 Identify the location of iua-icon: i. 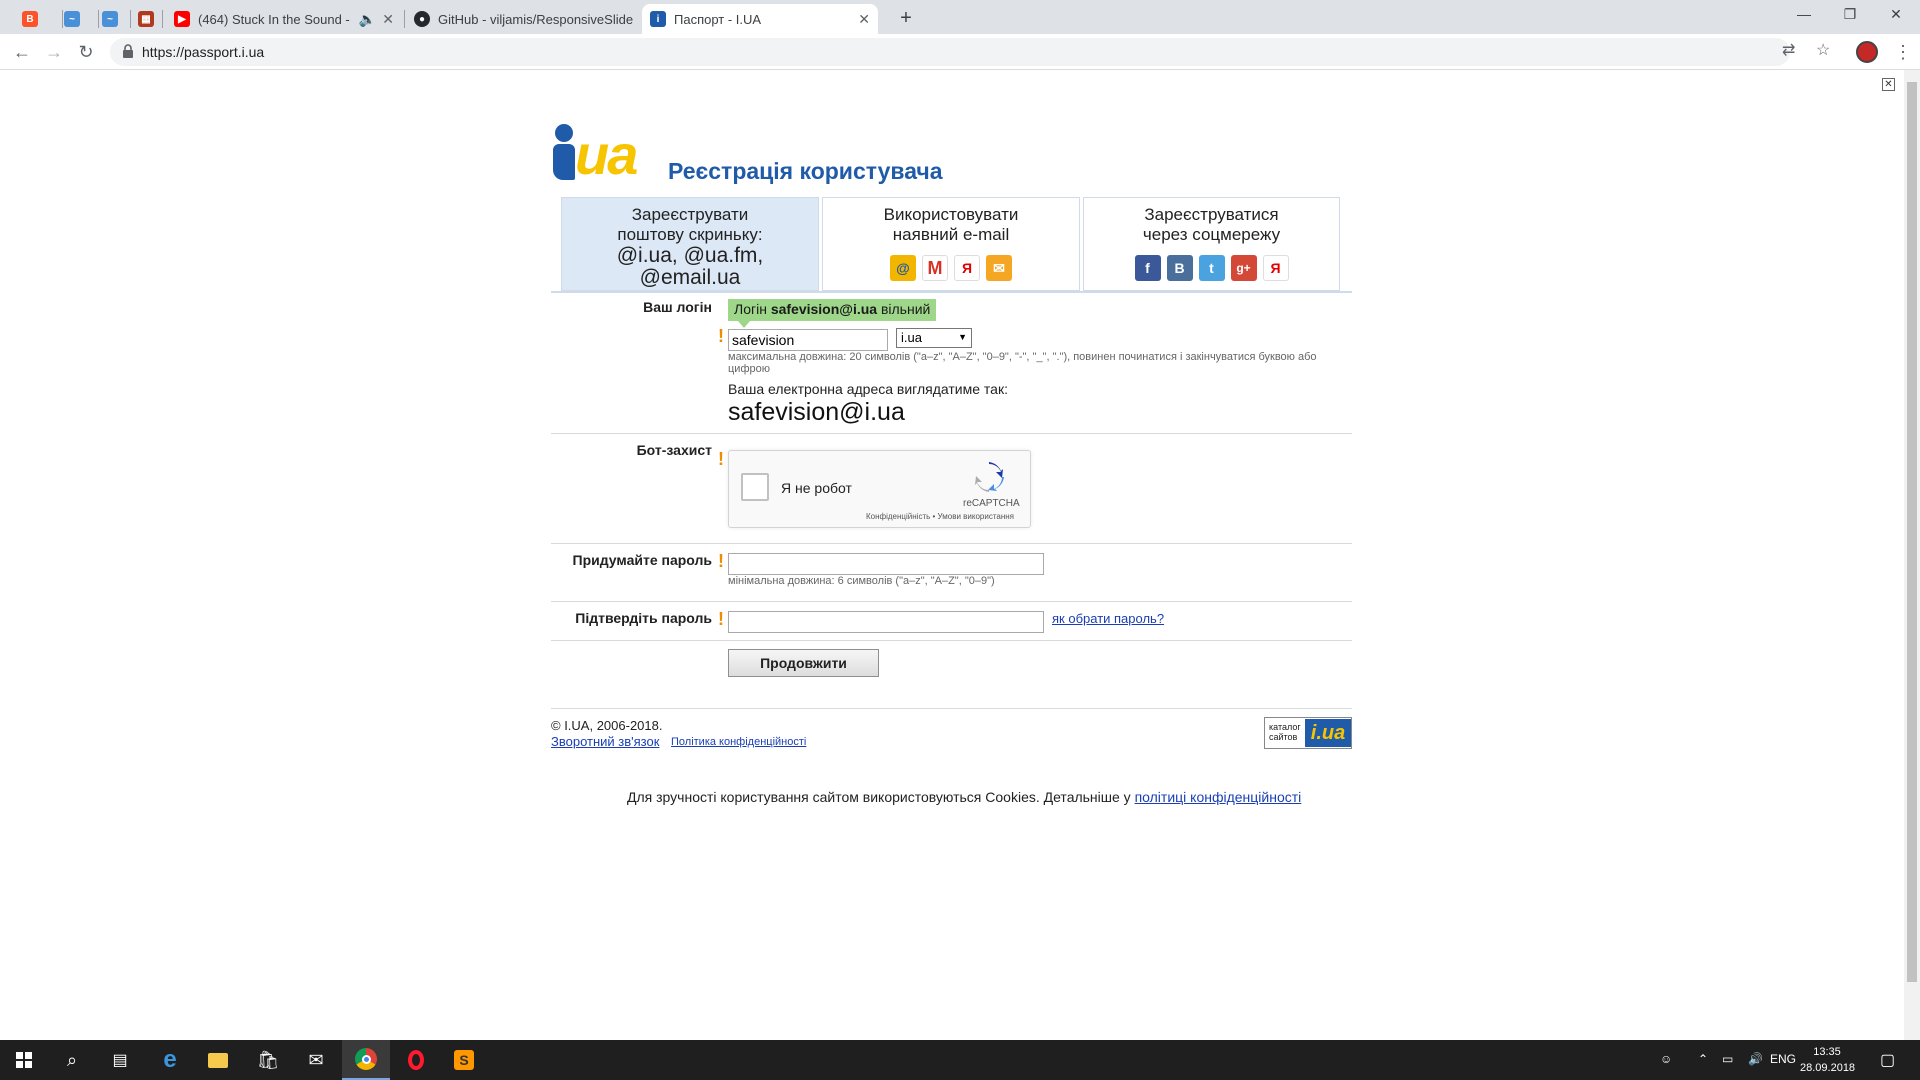
(658, 19).